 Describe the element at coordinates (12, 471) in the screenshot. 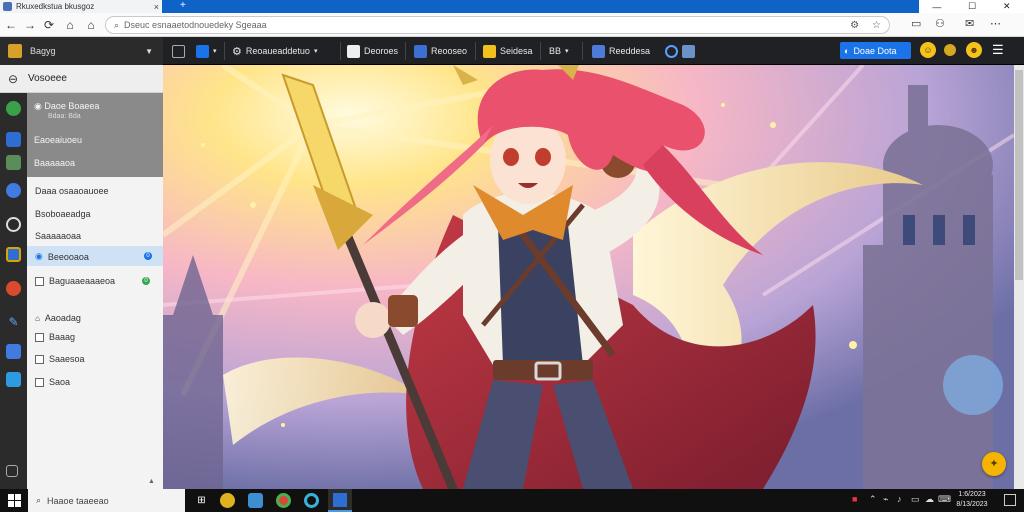

I see `rail-settings-icon` at that location.